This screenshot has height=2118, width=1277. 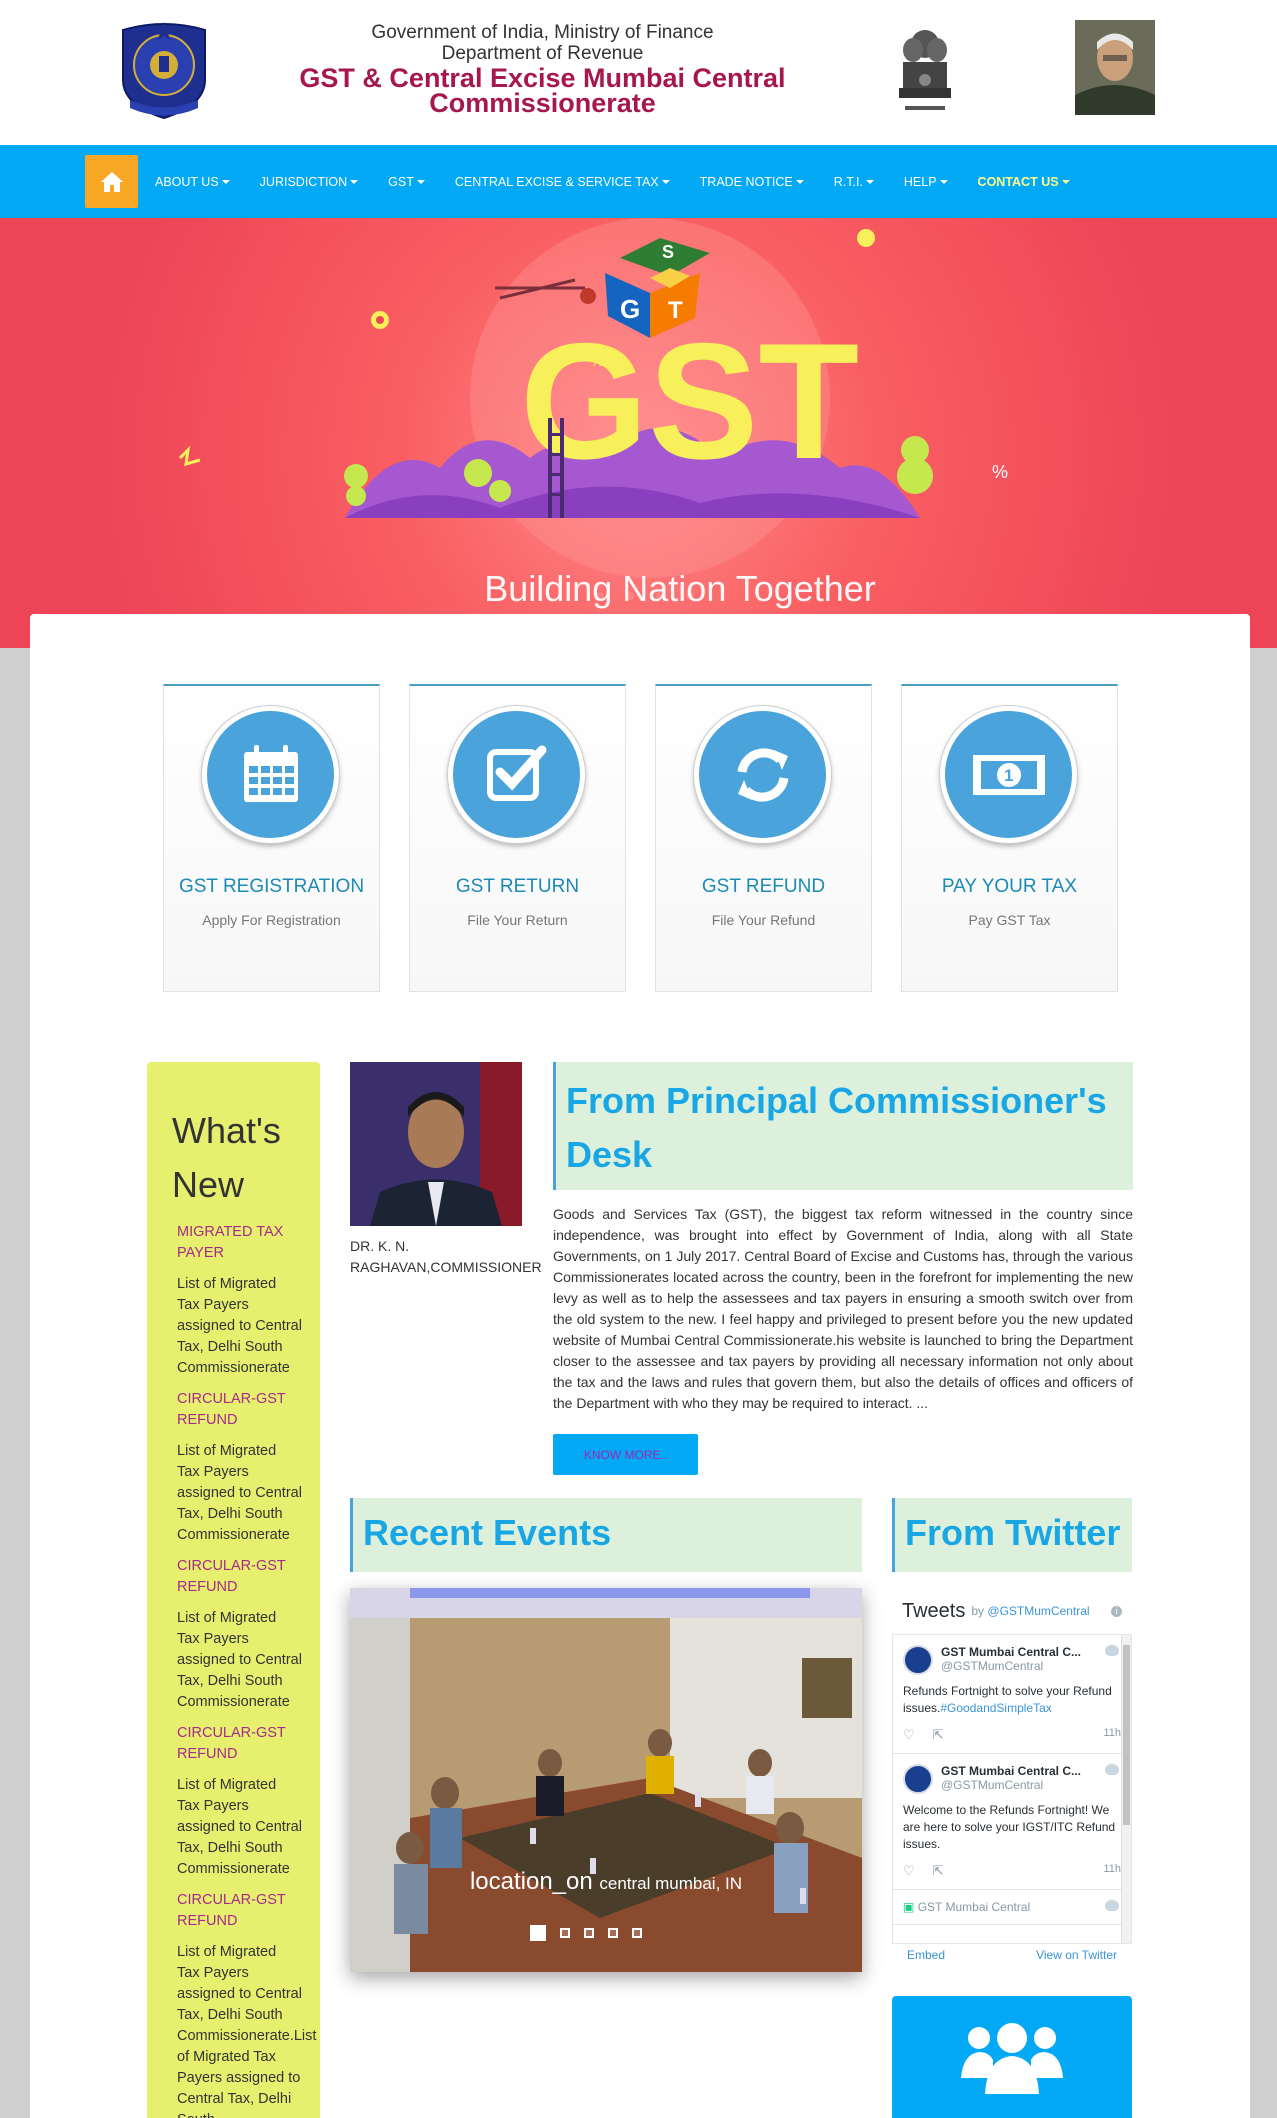 I want to click on nav-contact-us: CONTACT US, so click(x=1024, y=182).